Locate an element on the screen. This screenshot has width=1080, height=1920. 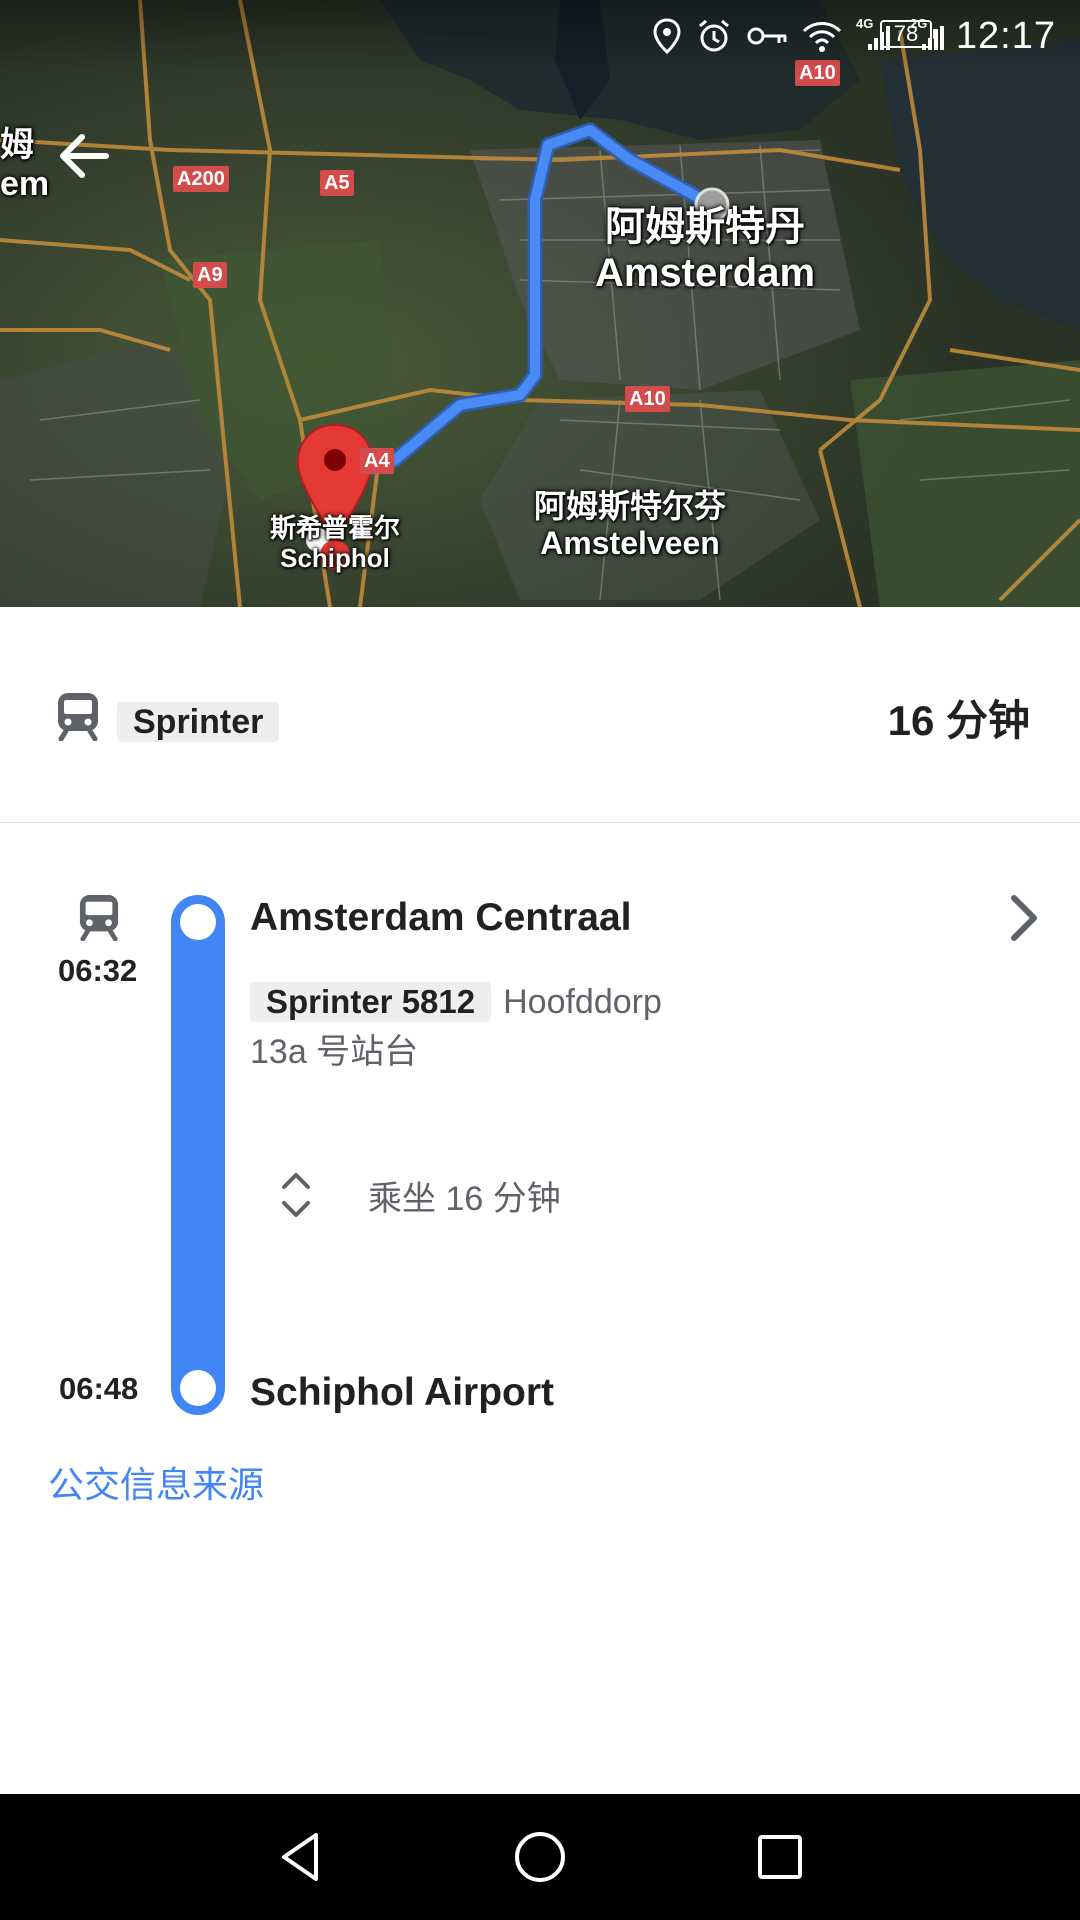
home-circle-icon is located at coordinates (540, 1857).